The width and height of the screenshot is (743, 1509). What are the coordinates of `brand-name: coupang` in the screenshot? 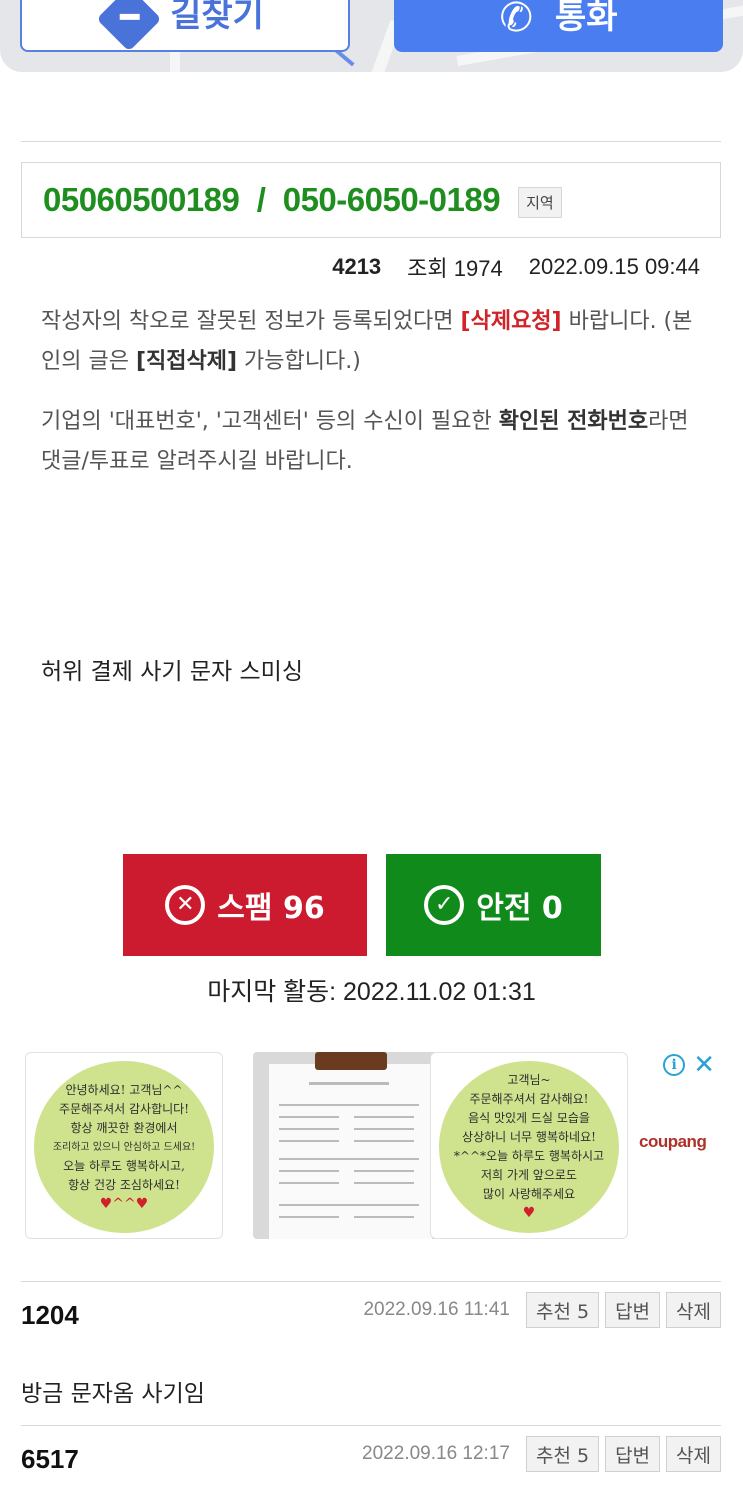 It's located at (673, 1141).